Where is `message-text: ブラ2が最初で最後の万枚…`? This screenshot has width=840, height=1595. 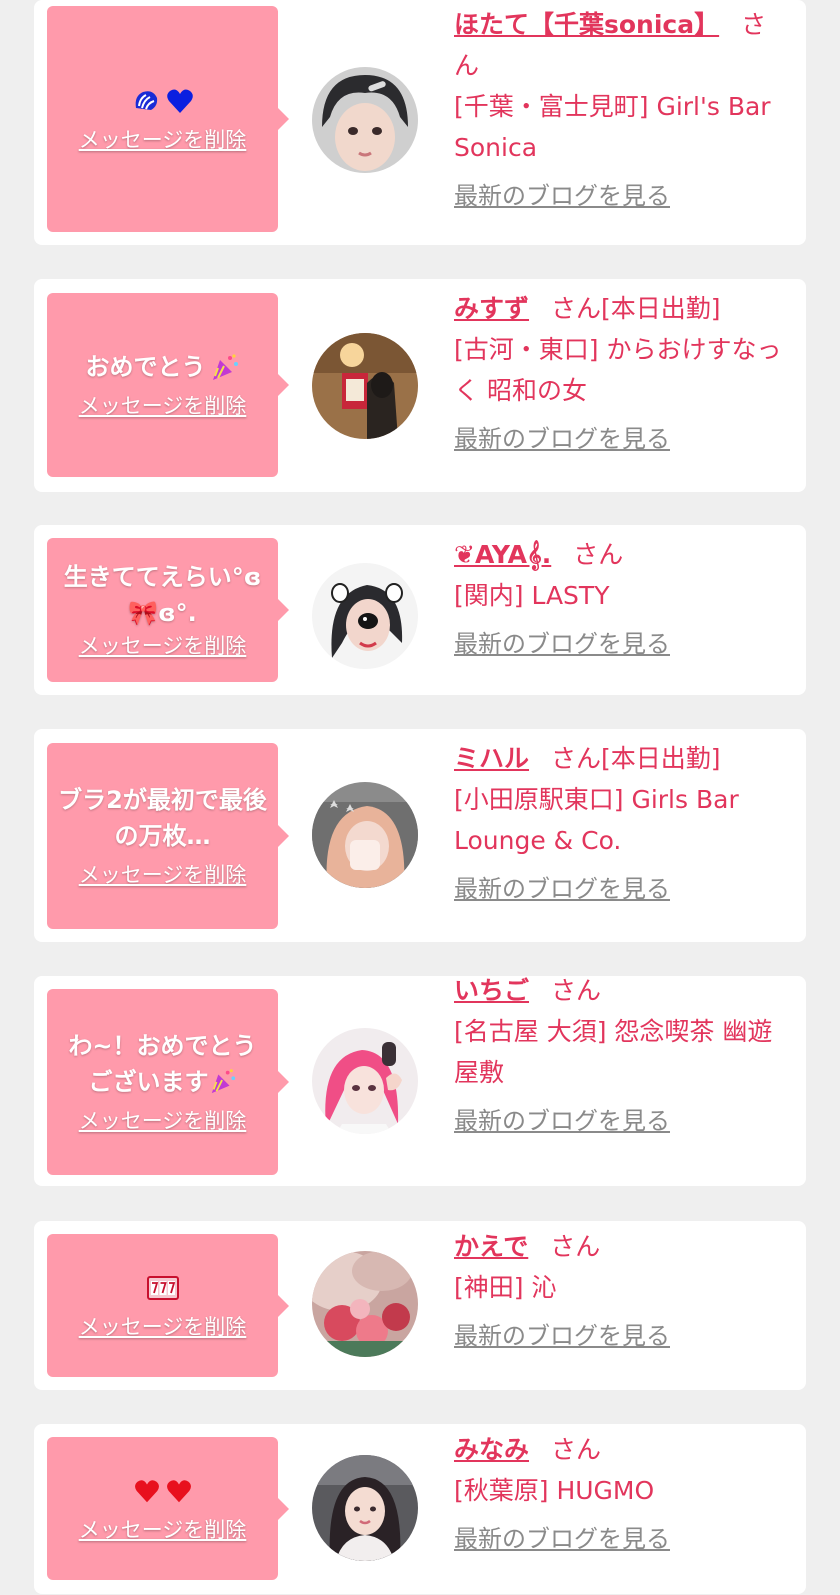
message-text: ブラ2が最初で最後の万枚… is located at coordinates (162, 818).